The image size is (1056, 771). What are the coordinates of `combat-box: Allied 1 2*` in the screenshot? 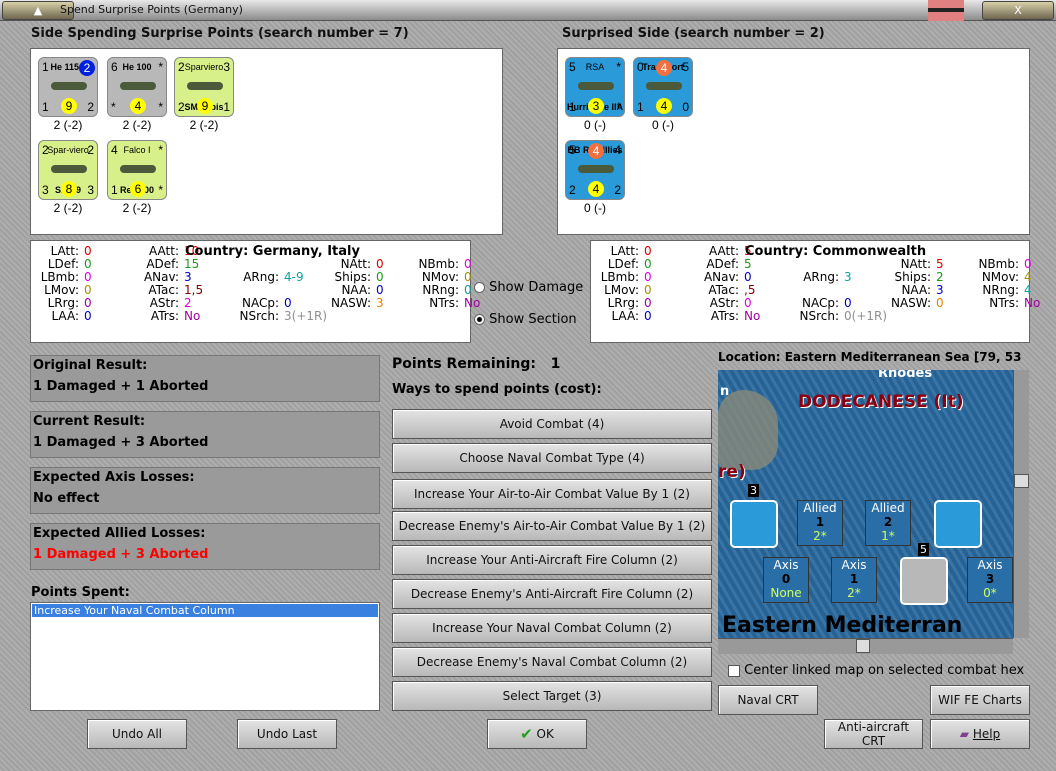 It's located at (820, 523).